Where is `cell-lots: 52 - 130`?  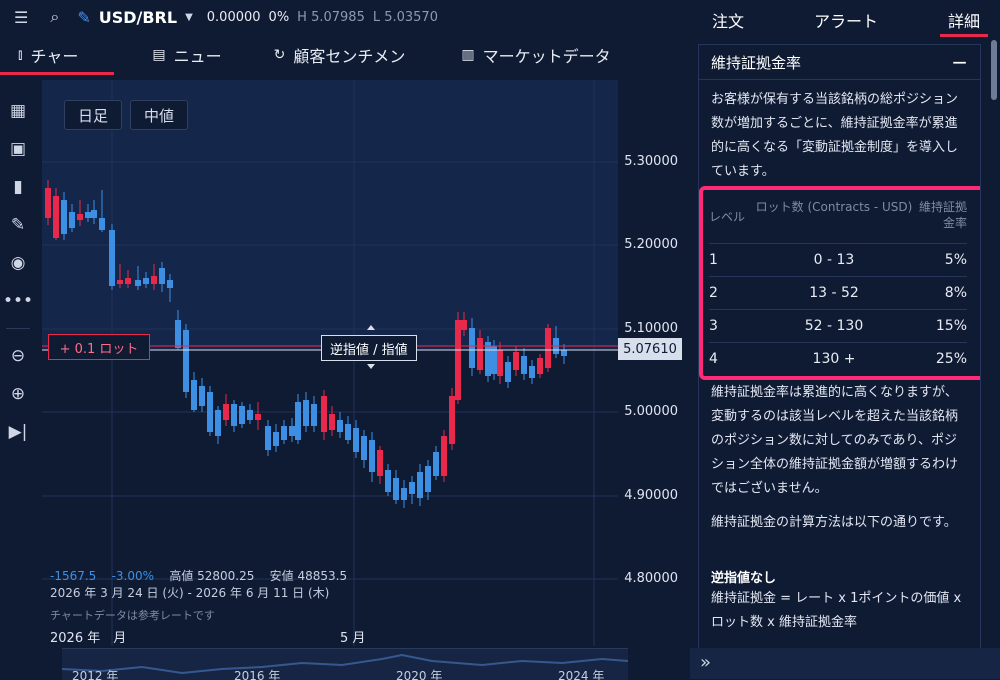
cell-lots: 52 - 130 is located at coordinates (834, 326).